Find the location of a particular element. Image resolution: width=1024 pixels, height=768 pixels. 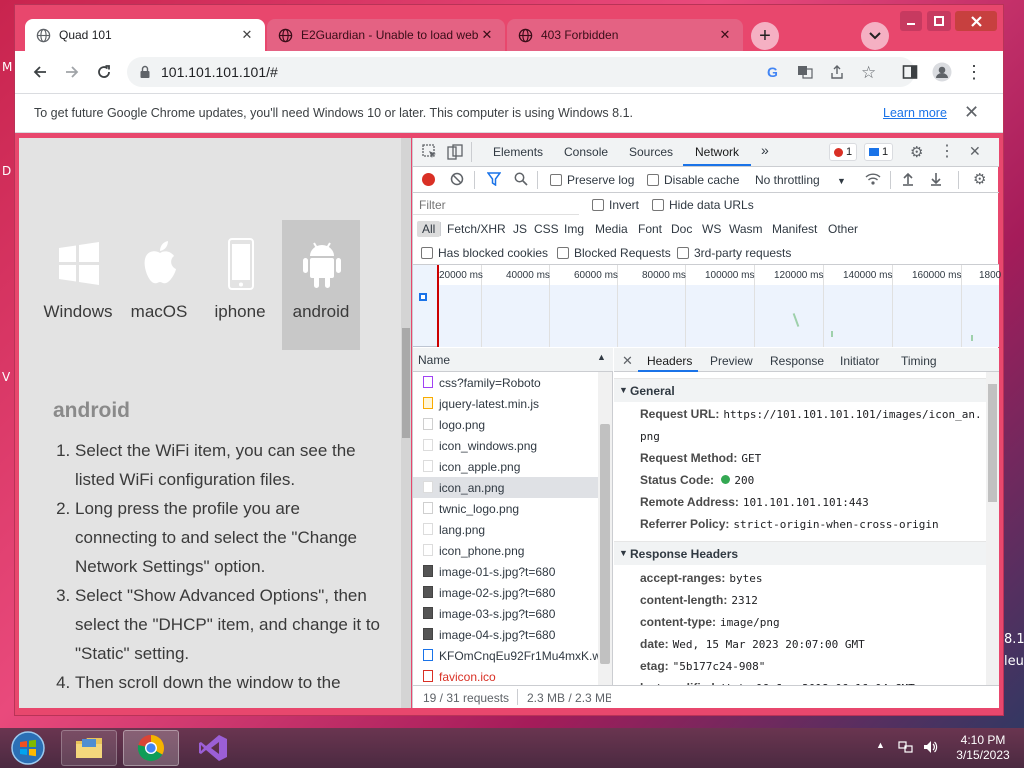

reload-icon is located at coordinates (104, 72).